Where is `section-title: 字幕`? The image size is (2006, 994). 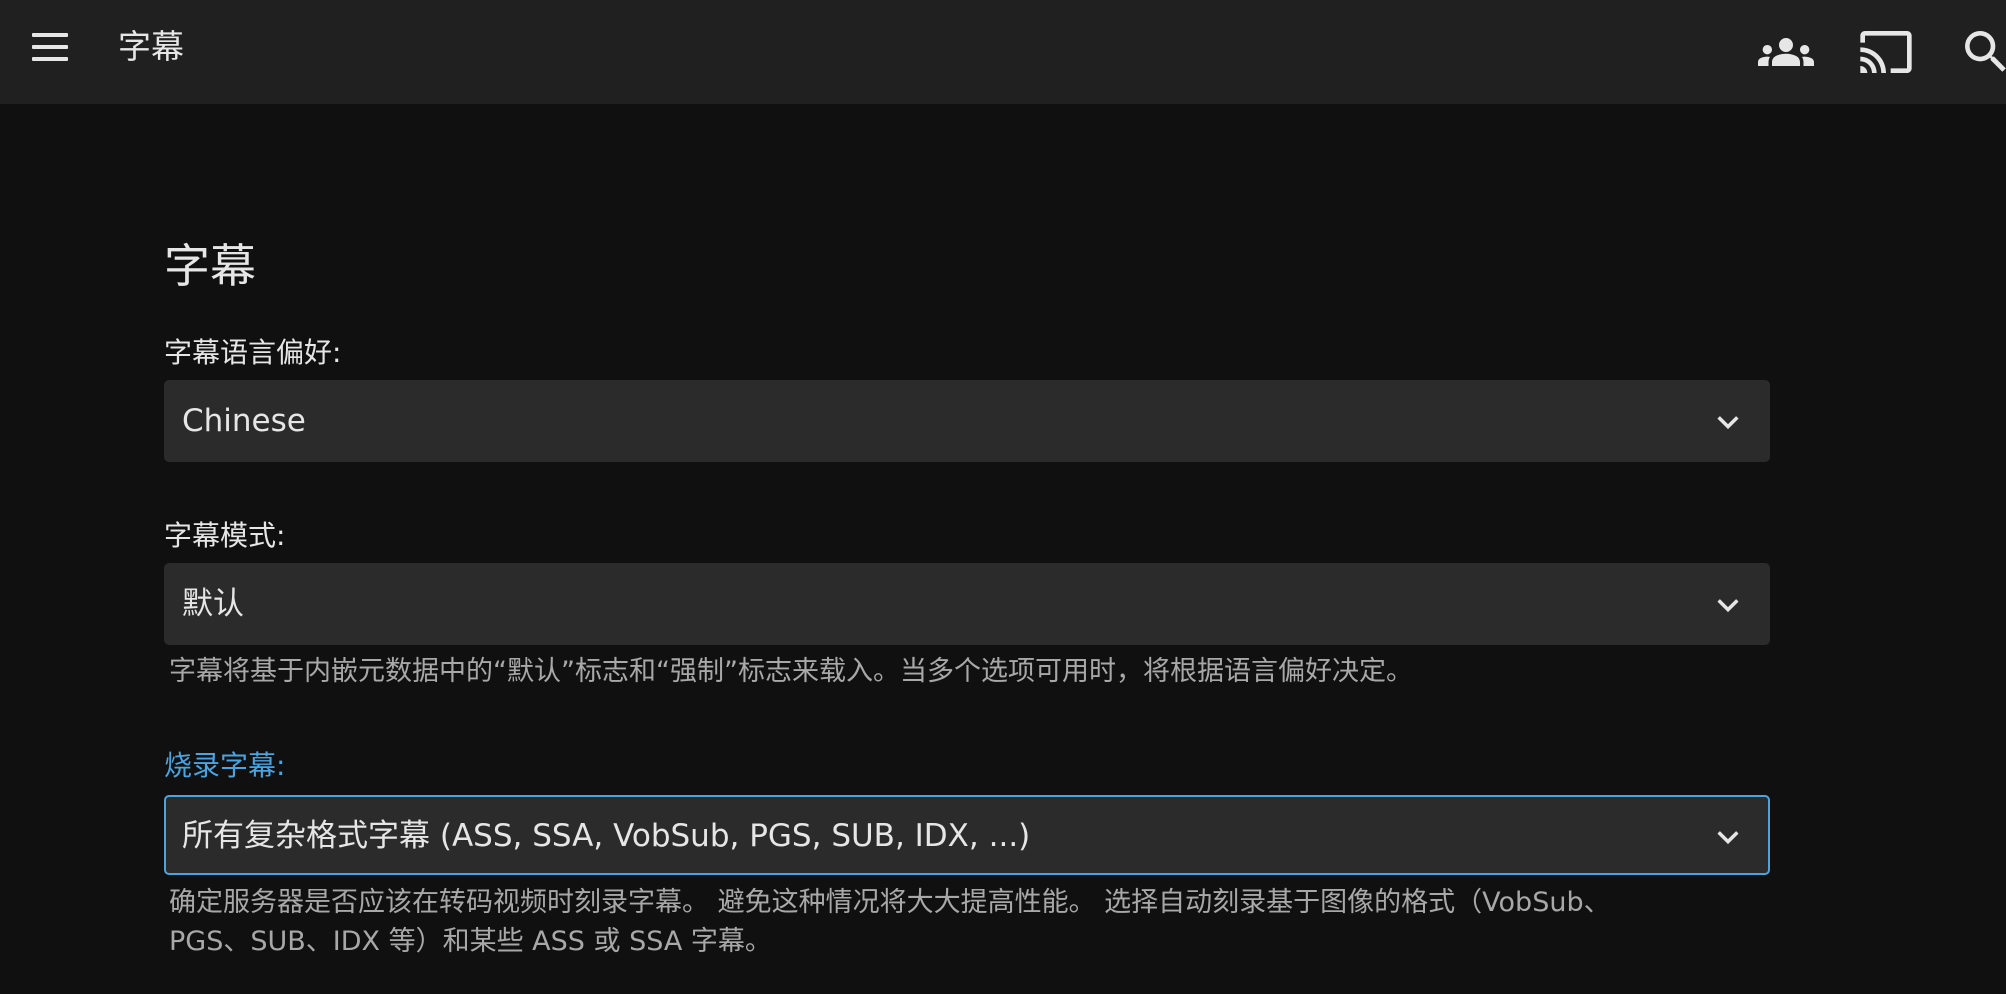 section-title: 字幕 is located at coordinates (210, 266).